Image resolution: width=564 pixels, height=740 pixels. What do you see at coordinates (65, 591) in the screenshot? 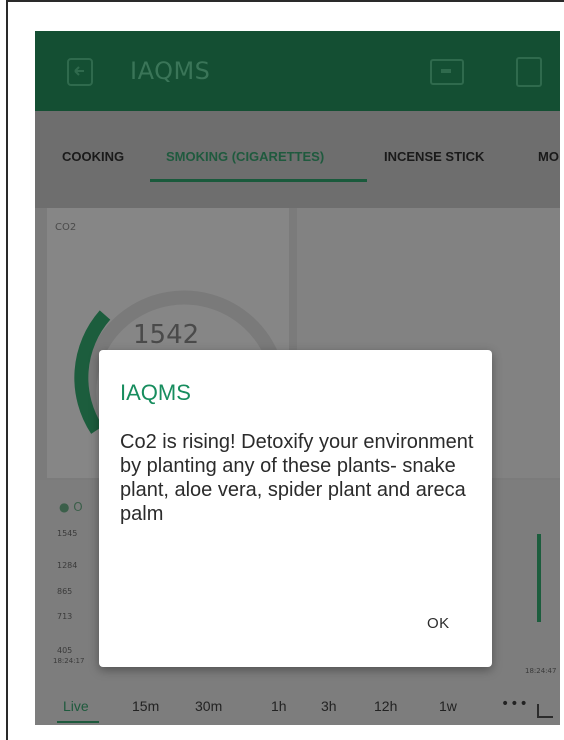
I see `y-tick: 865` at bounding box center [65, 591].